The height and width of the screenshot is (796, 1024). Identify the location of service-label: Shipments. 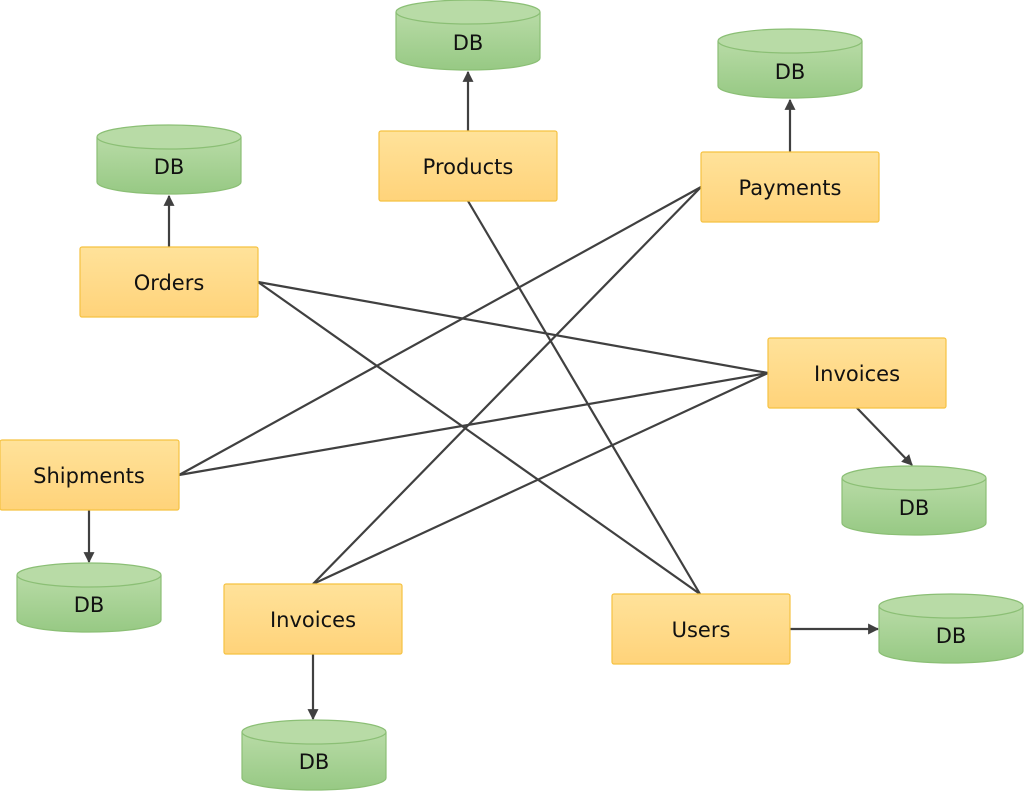
(89, 476).